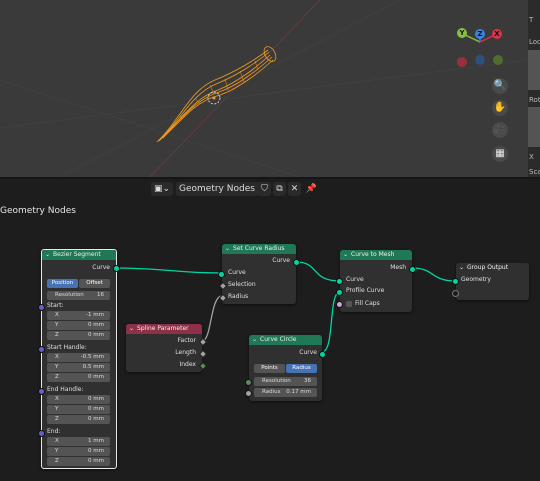 Image resolution: width=540 pixels, height=481 pixels. Describe the element at coordinates (100, 295) in the screenshot. I see `resolution-value: 16` at that location.